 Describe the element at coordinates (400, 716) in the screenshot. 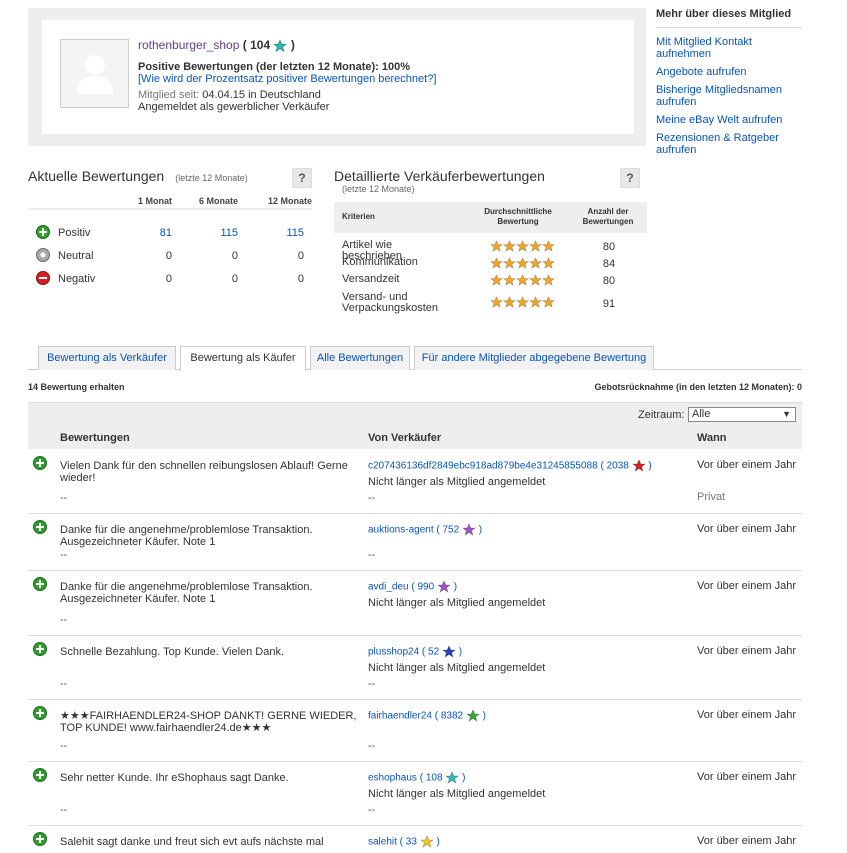

I see `seller-link: fairhaendler24` at that location.